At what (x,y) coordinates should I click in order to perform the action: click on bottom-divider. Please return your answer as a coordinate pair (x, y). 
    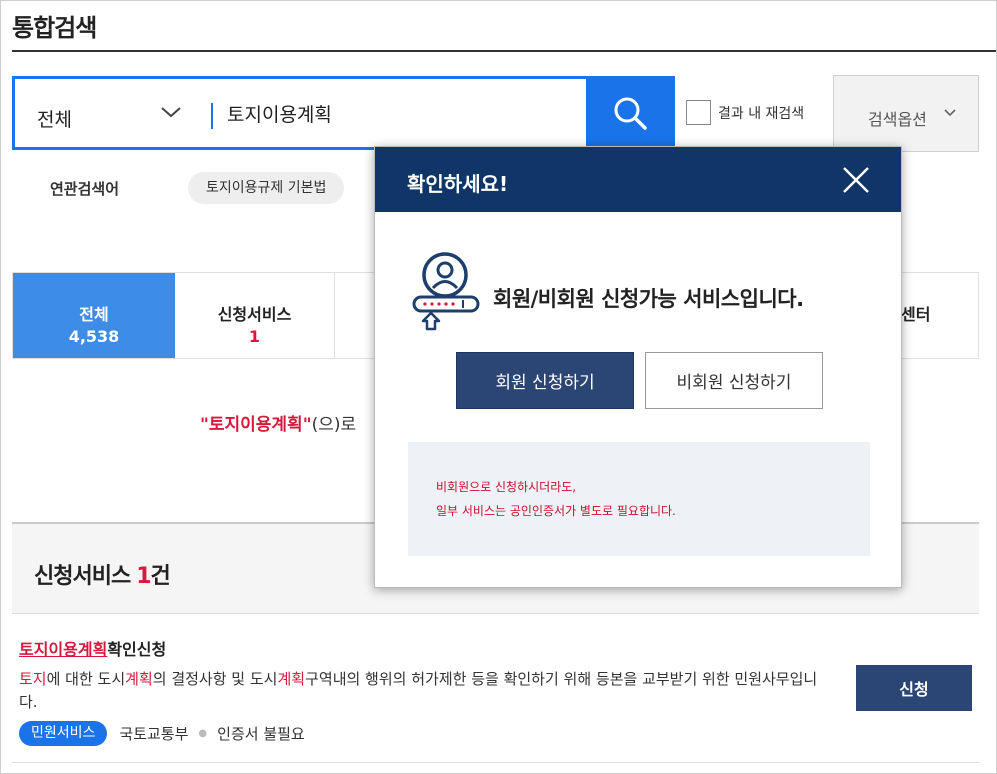
    Looking at the image, I should click on (495, 762).